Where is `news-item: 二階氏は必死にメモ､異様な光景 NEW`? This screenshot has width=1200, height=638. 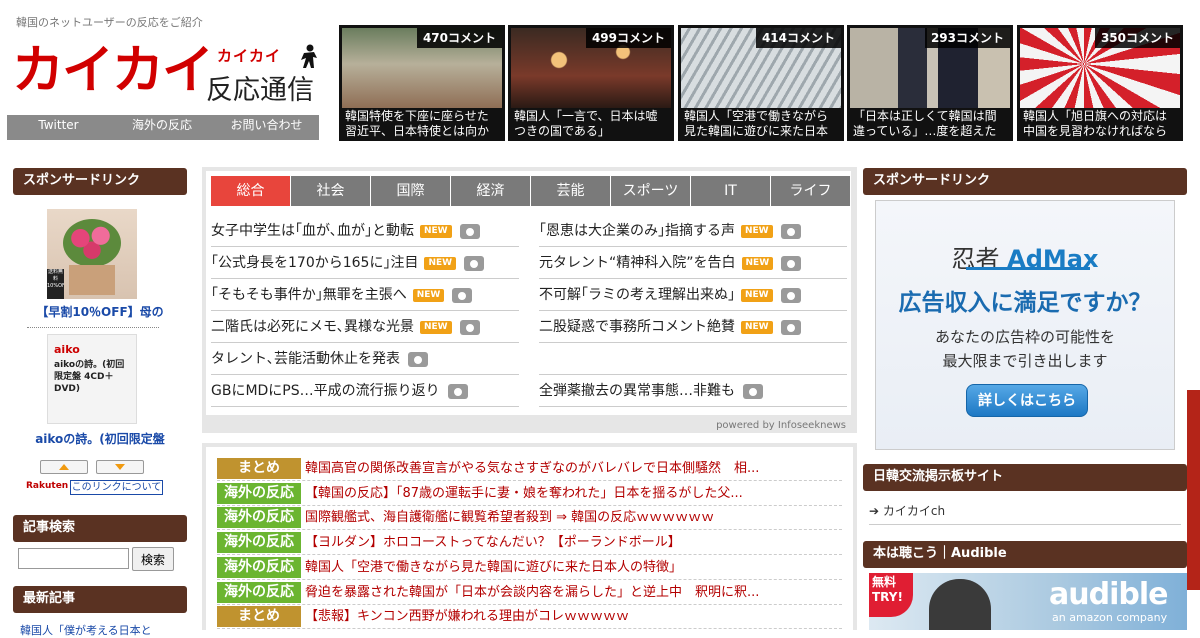
news-item: 二階氏は必死にメモ､異様な光景 NEW is located at coordinates (365, 327).